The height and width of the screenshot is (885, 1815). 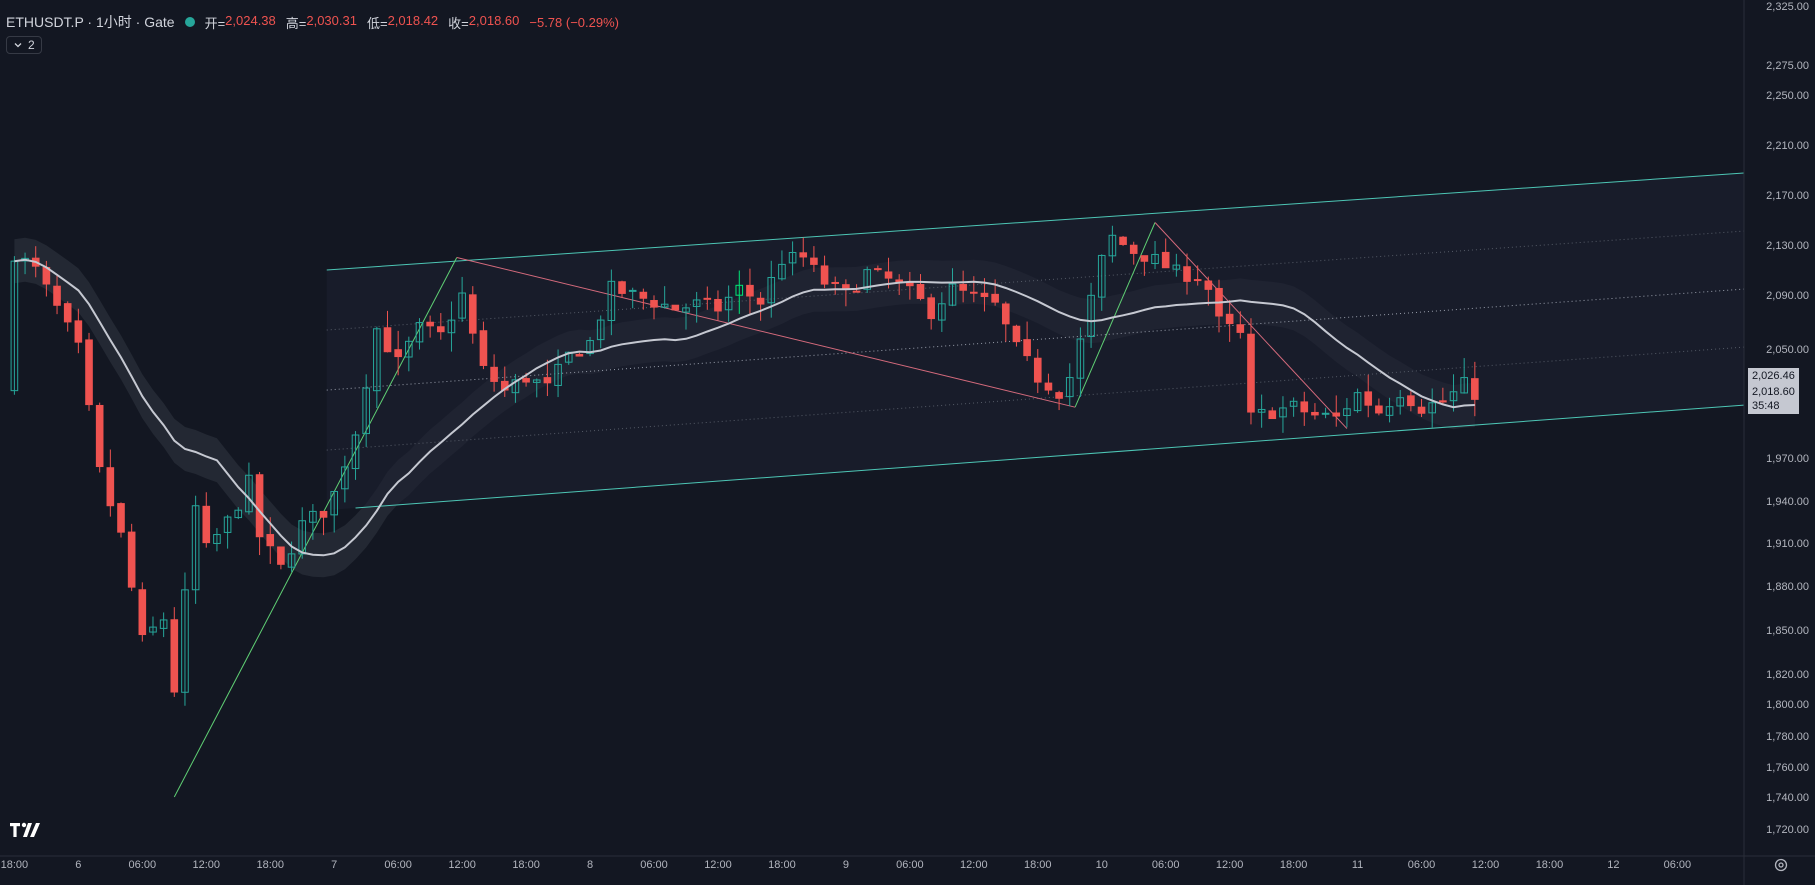 I want to click on ma-price-tag: 2,026.46, so click(x=1773, y=376).